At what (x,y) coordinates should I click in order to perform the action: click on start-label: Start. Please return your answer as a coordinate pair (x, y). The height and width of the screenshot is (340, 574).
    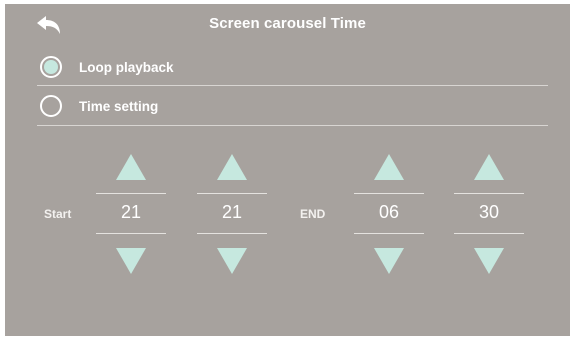
    Looking at the image, I should click on (58, 214).